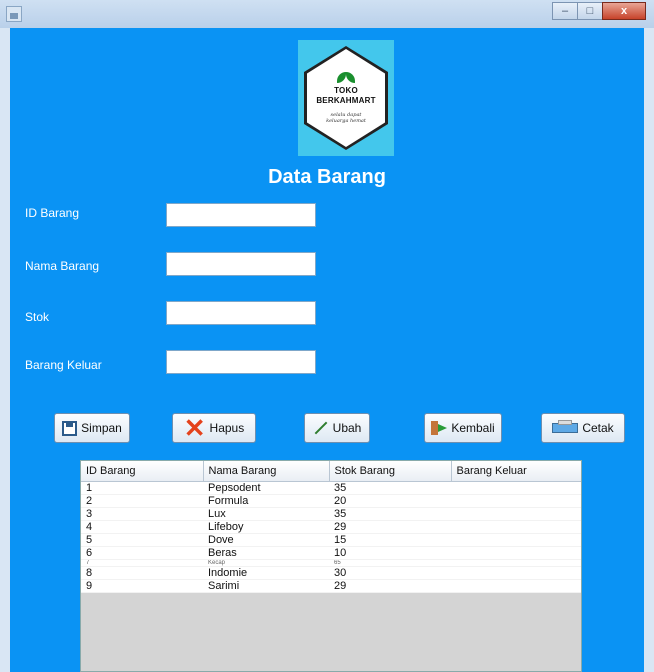 The height and width of the screenshot is (672, 654). I want to click on cell-nama: Indomie, so click(266, 573).